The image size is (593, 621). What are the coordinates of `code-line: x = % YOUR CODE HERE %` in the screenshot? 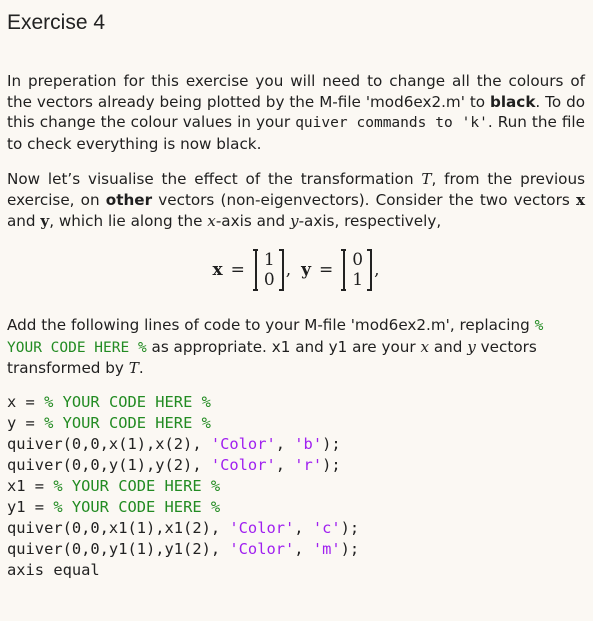 It's located at (296, 402).